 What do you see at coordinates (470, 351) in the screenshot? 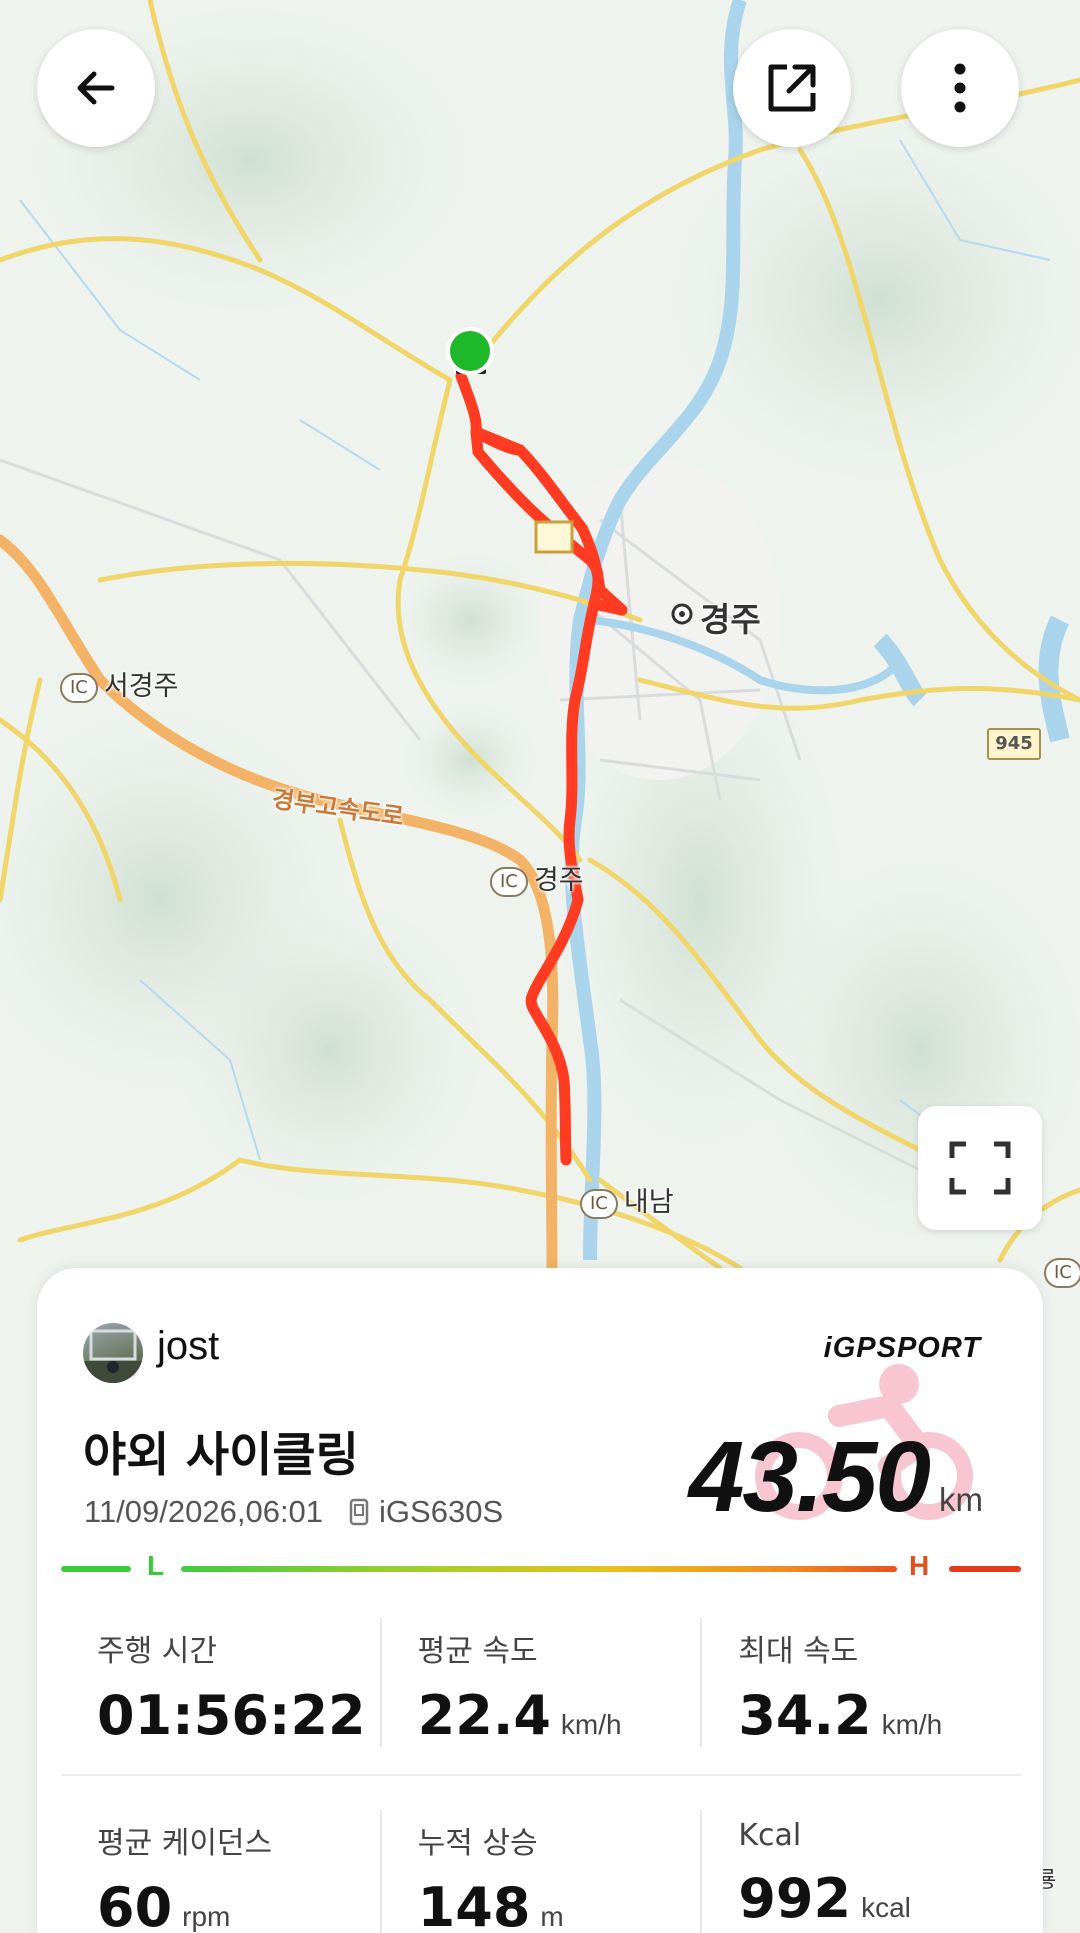
I see `start-marker-icon` at bounding box center [470, 351].